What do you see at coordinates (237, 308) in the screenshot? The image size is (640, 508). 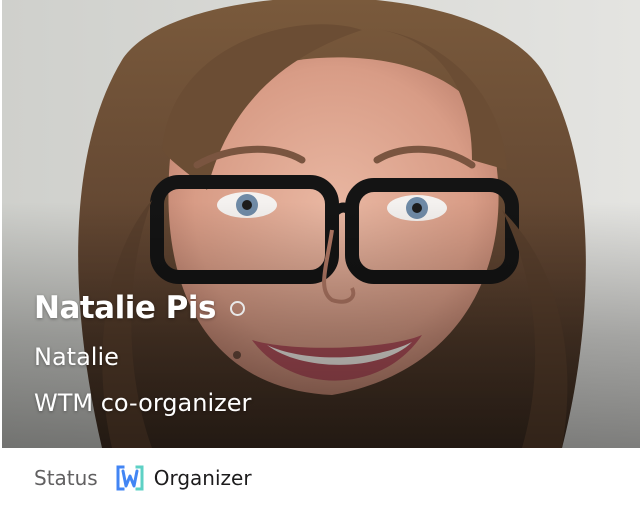 I see `presence-away-icon` at bounding box center [237, 308].